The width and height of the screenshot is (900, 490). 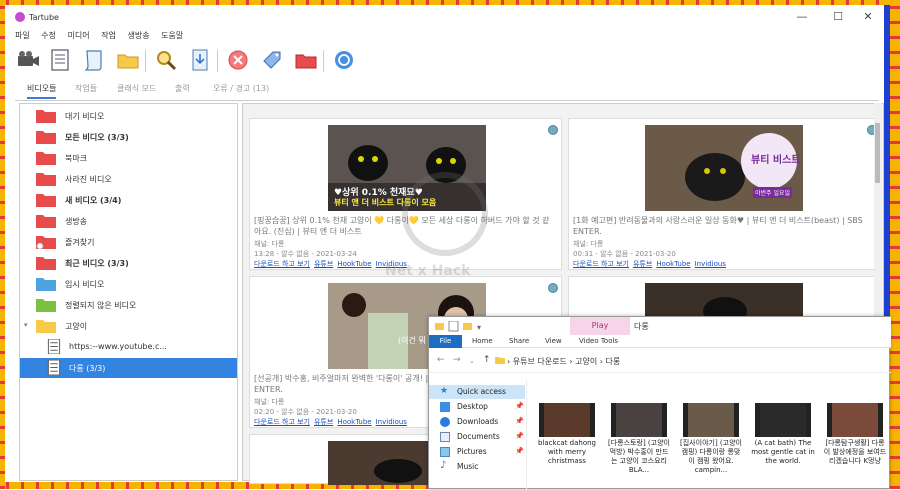 What do you see at coordinates (42, 91) in the screenshot?
I see `tab-videos: 비디오들` at bounding box center [42, 91].